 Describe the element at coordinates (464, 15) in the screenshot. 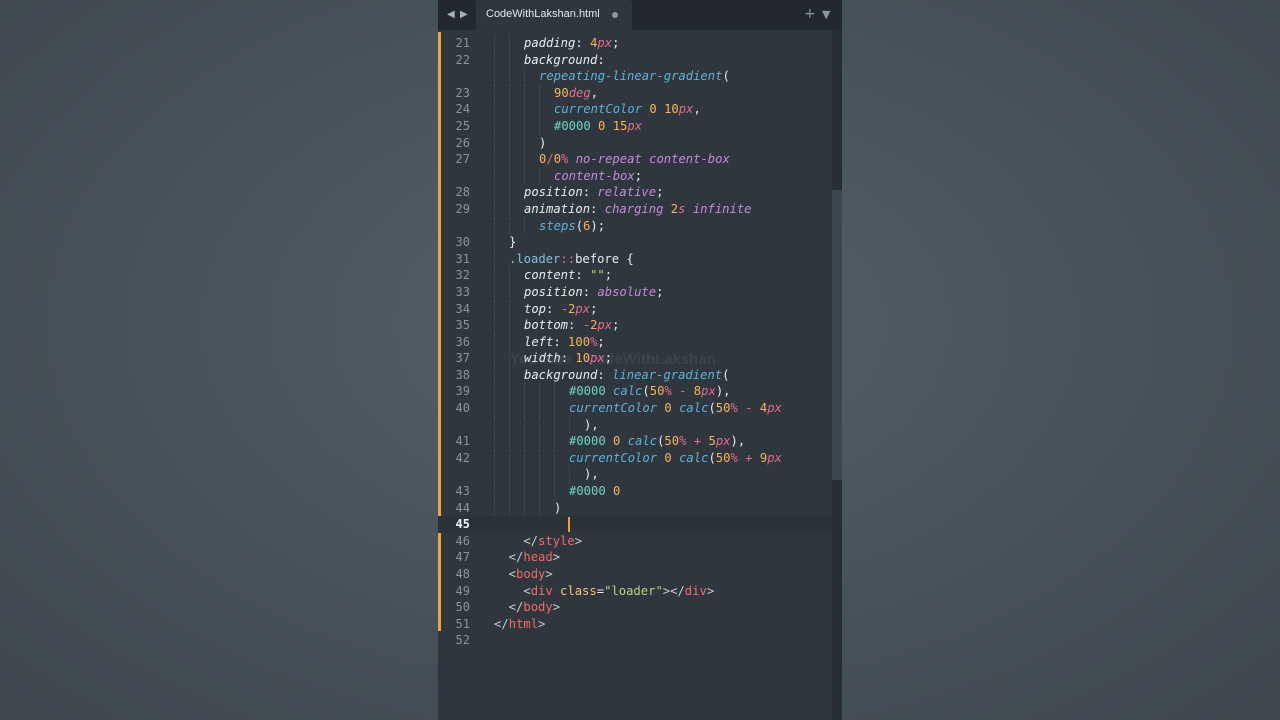

I see `chevron-right-icon: ▶` at that location.